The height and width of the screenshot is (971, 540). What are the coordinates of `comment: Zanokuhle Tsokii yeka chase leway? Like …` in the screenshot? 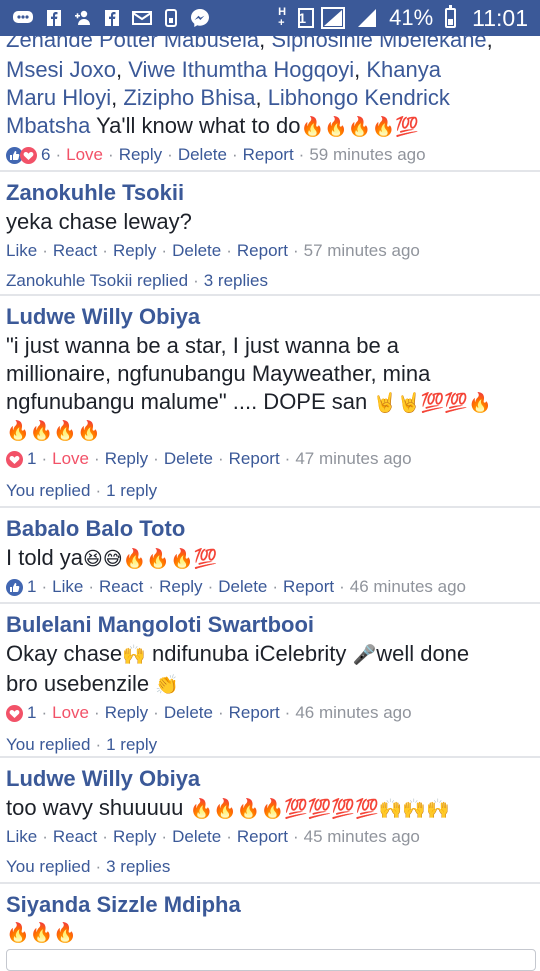 It's located at (270, 234).